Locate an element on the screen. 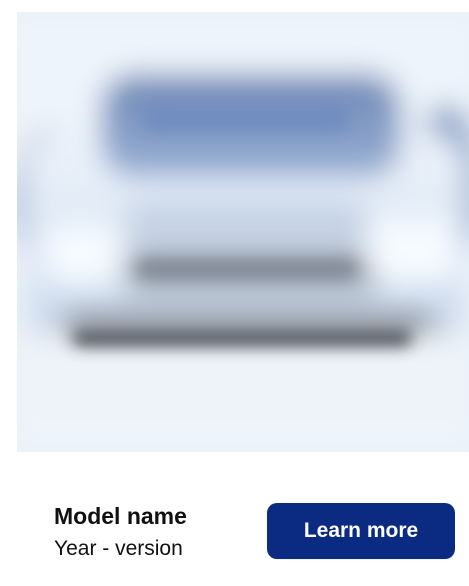  learn-more-button: Learn more is located at coordinates (361, 531).